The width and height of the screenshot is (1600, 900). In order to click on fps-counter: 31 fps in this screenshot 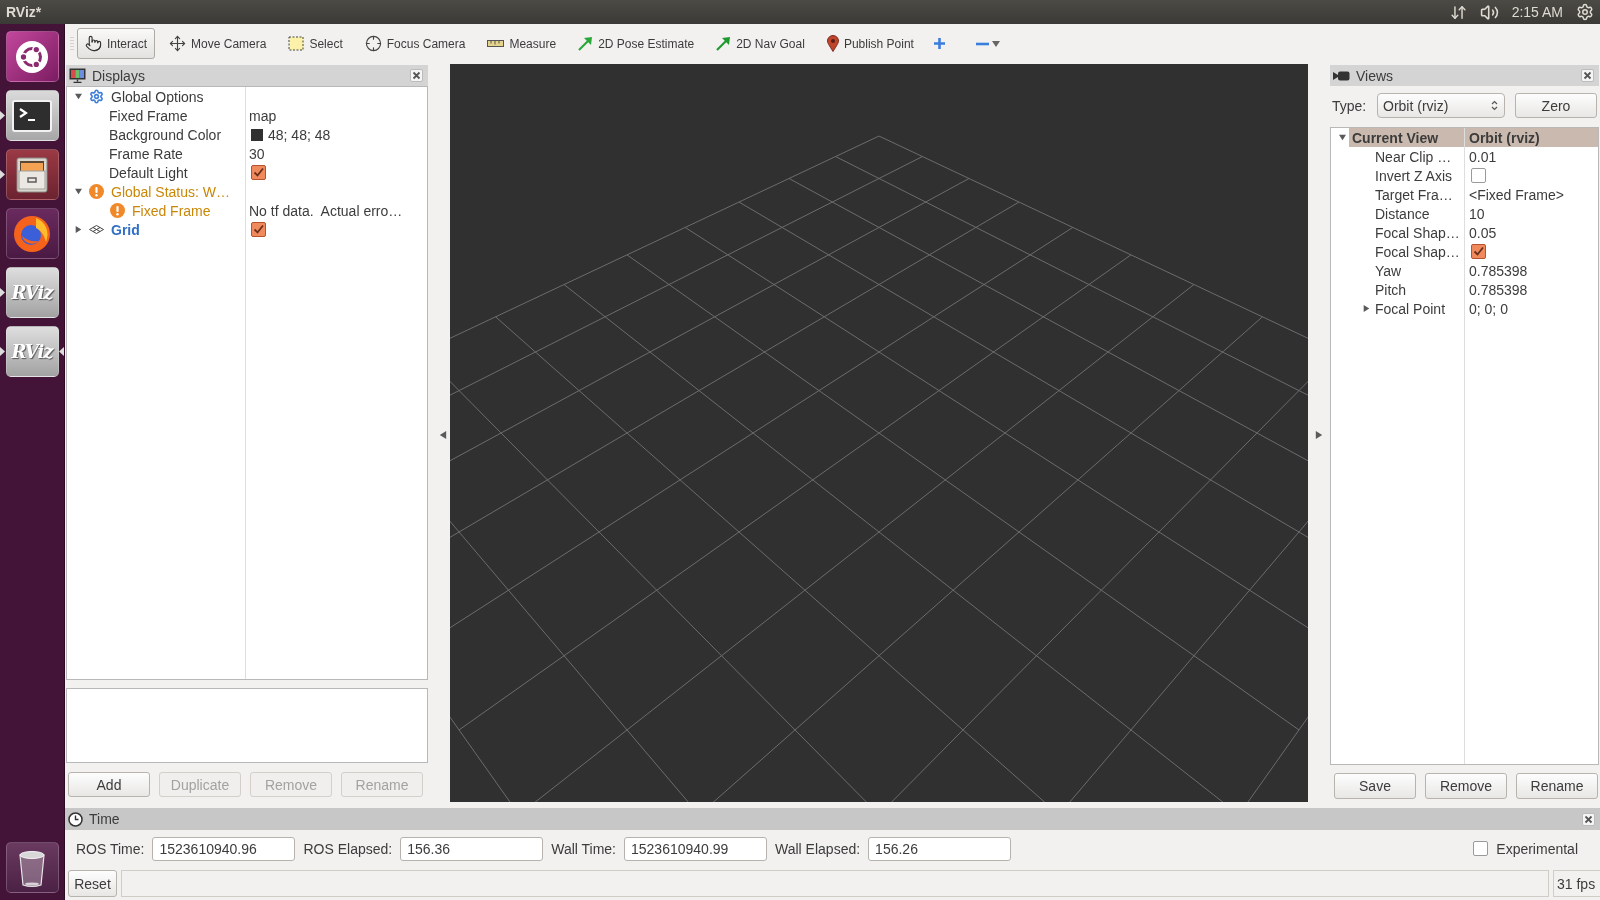, I will do `click(1576, 883)`.